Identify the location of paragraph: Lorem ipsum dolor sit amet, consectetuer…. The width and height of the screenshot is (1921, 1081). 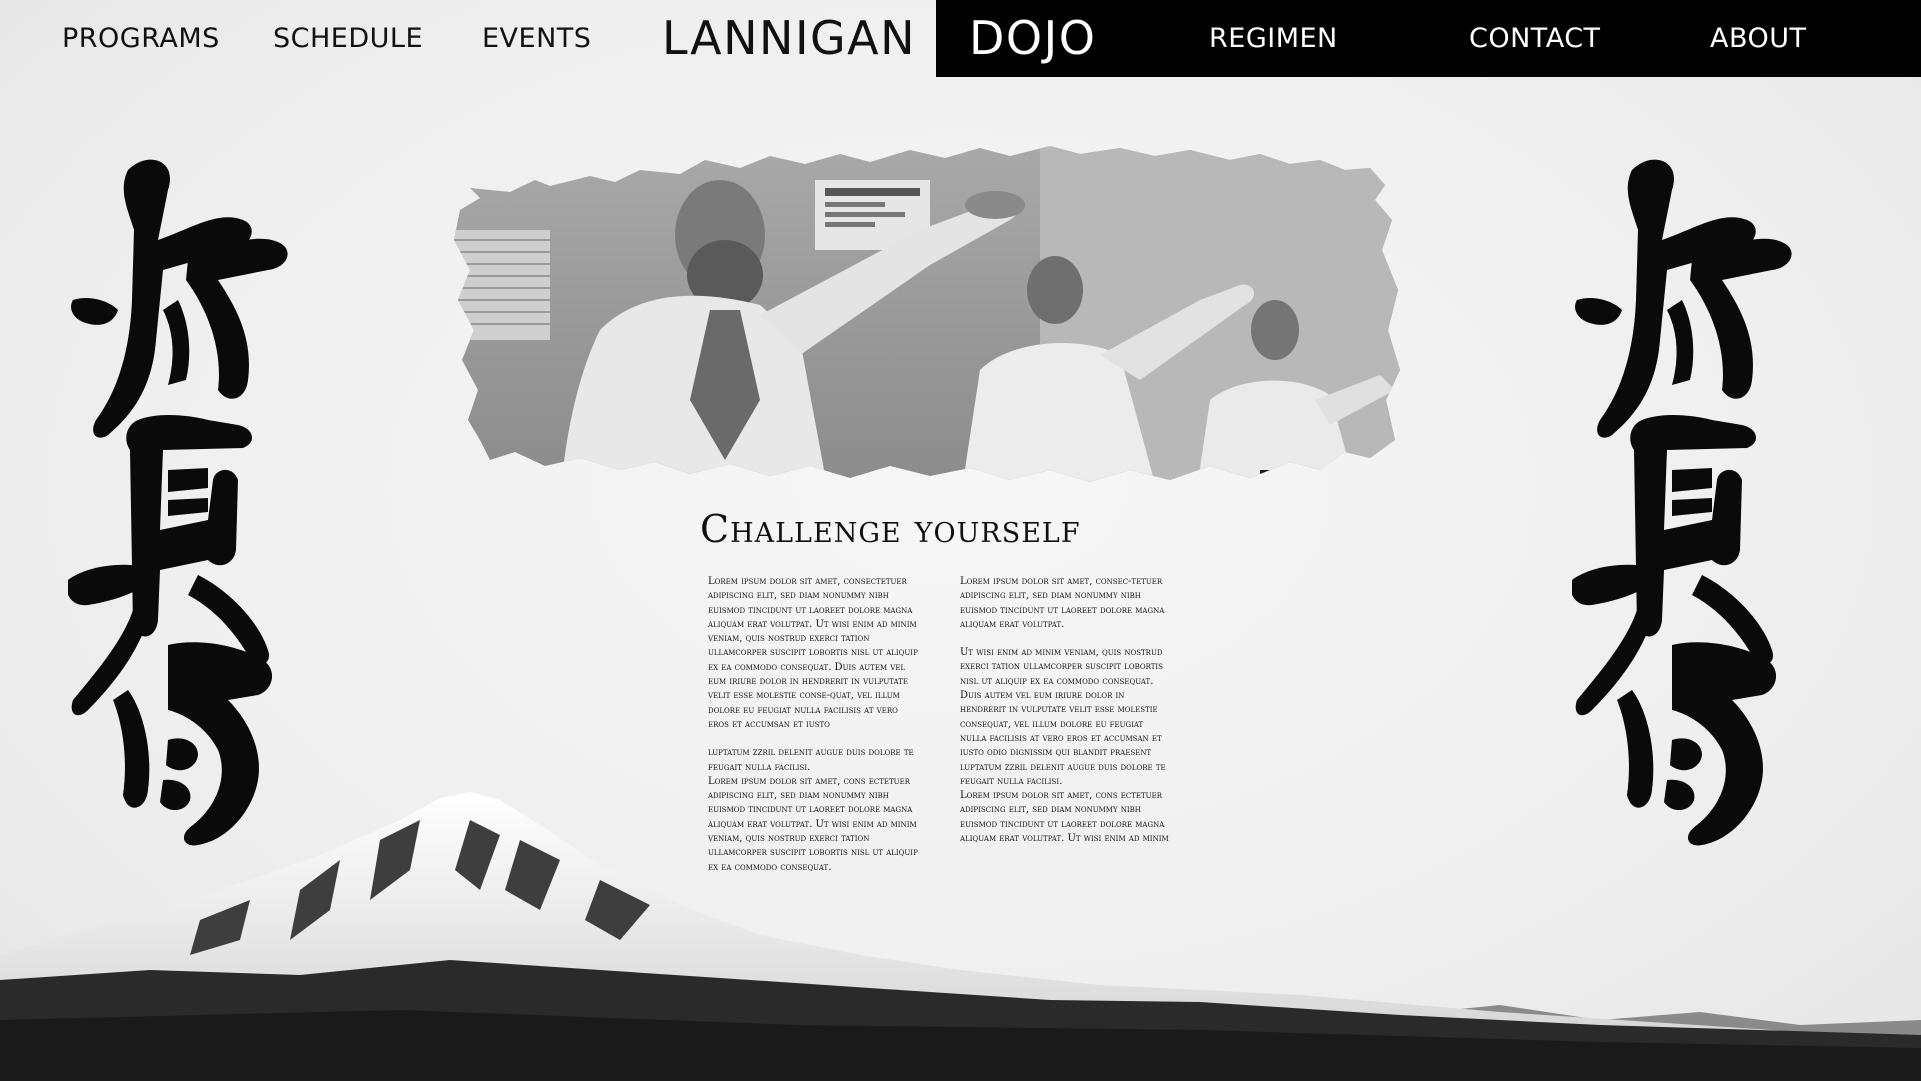
(813, 653).